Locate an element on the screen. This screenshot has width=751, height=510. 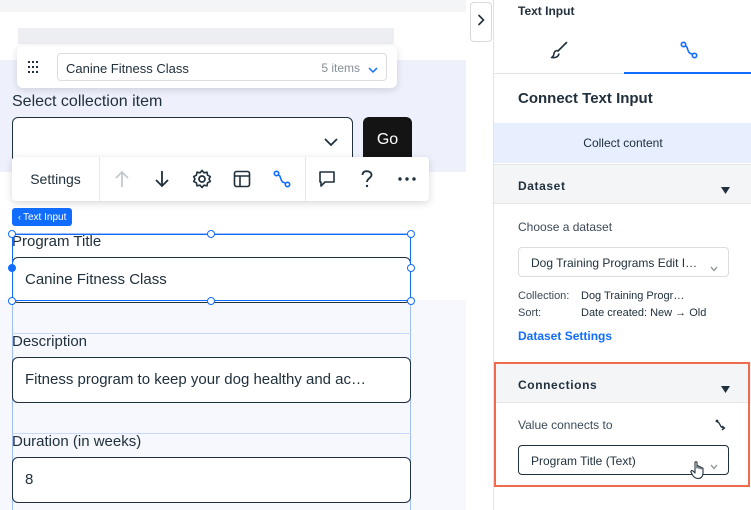
dataset-settings-link: Dataset Settings is located at coordinates (565, 336).